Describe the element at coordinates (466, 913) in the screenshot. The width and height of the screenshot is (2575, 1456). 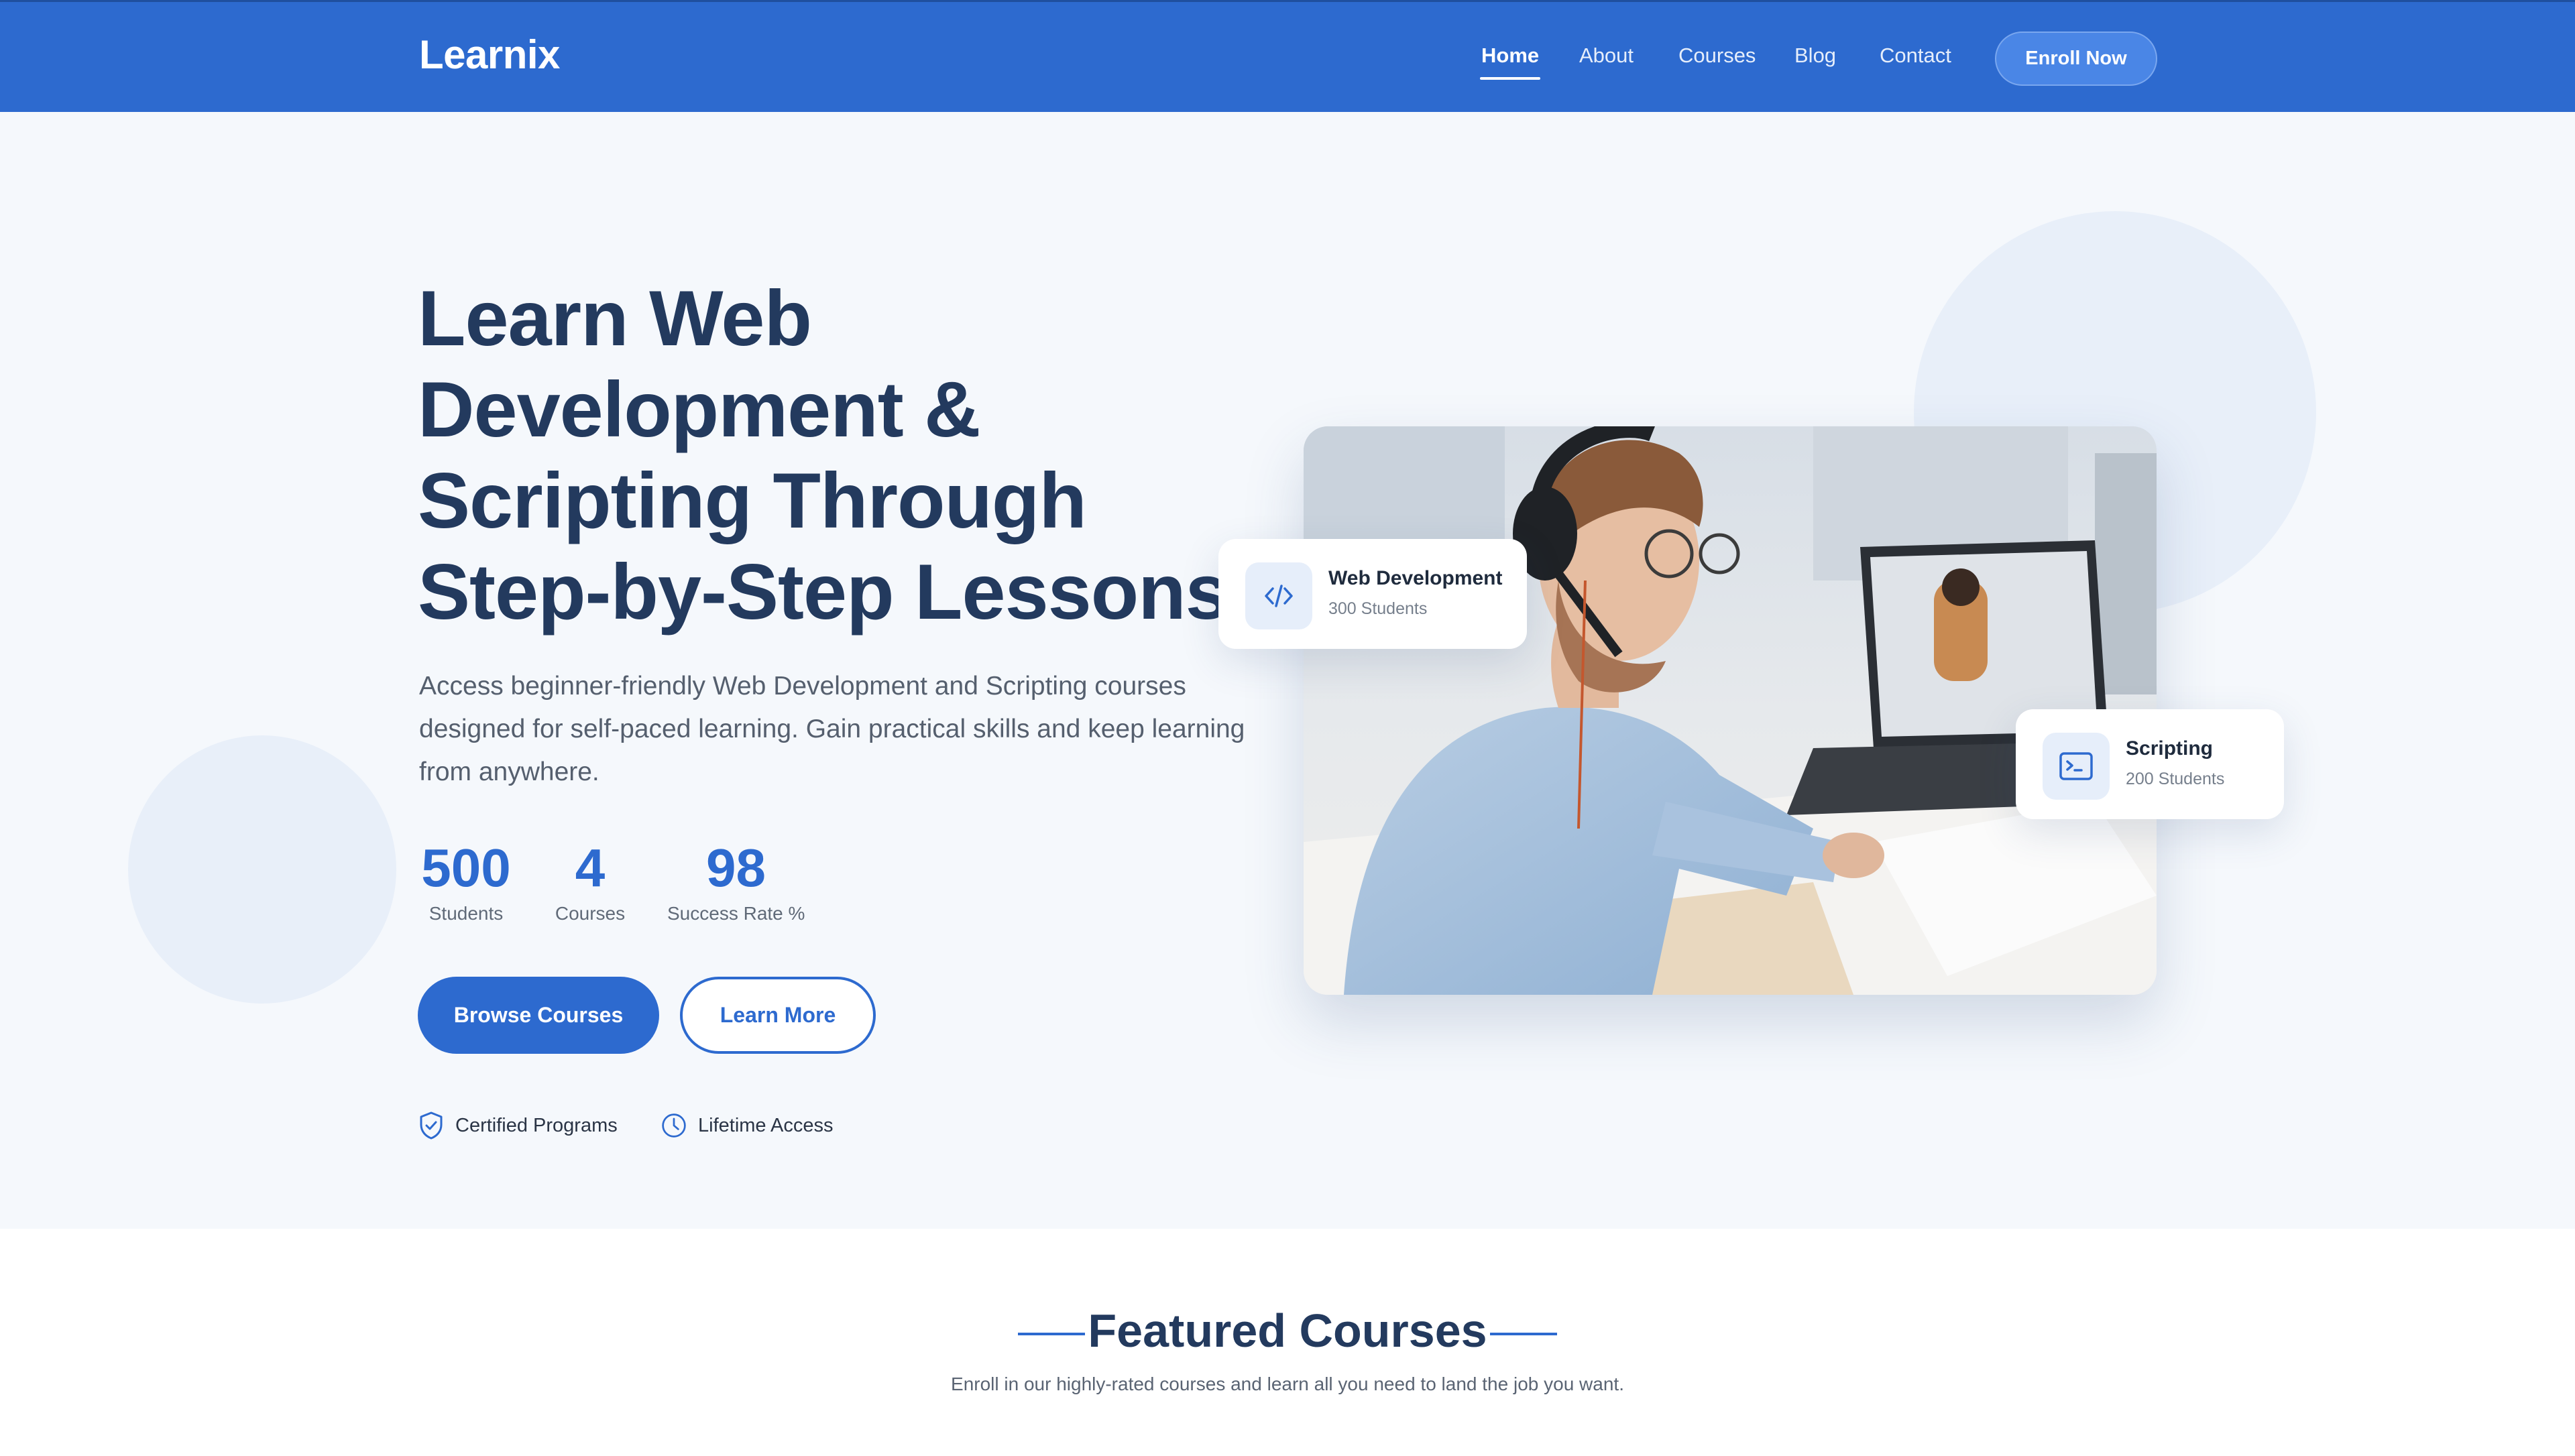
I see `stat-label: Students` at that location.